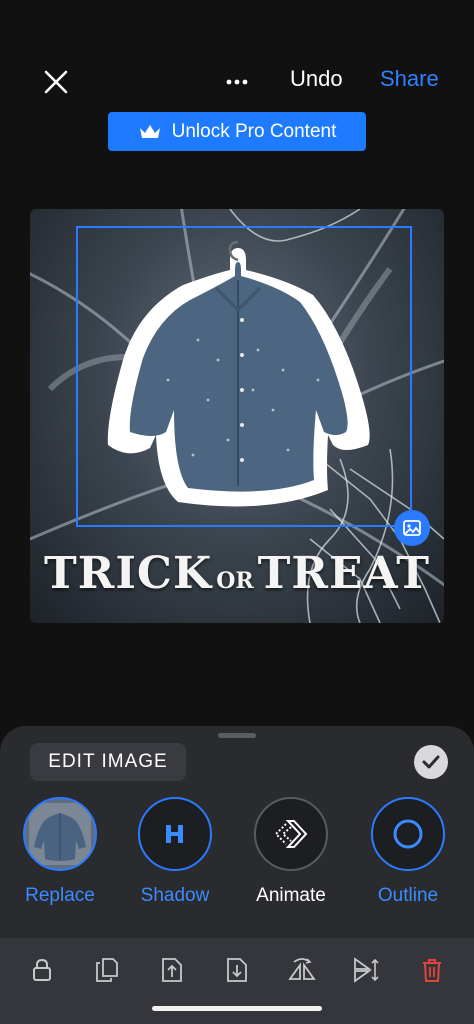 This screenshot has height=1024, width=474. I want to click on flip-vertical-button, so click(367, 970).